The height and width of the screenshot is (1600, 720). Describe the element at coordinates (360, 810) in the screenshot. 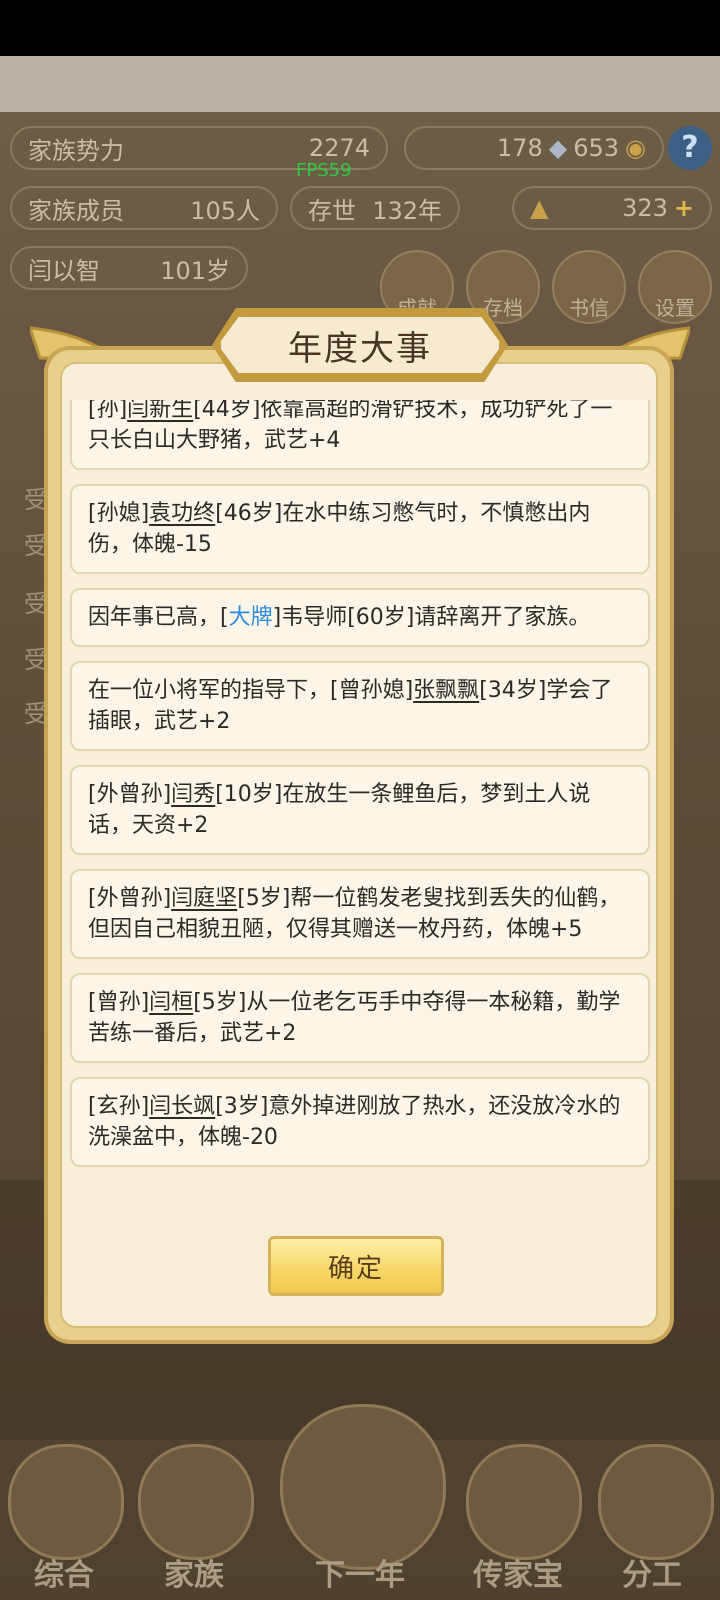

I see `event-card: [外曾孙]闫秀[10岁]在放生一条鲤鱼后，梦到土人说话，天资+2` at that location.